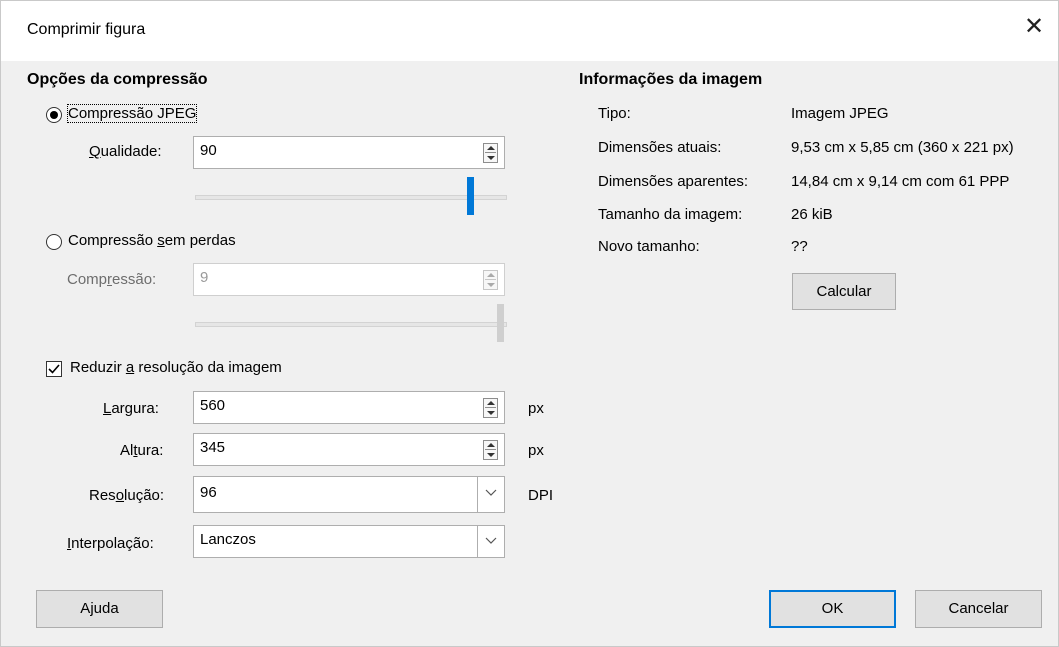  What do you see at coordinates (673, 181) in the screenshot?
I see `info-label-apparent-dimensions: Dimensões aparentes:` at bounding box center [673, 181].